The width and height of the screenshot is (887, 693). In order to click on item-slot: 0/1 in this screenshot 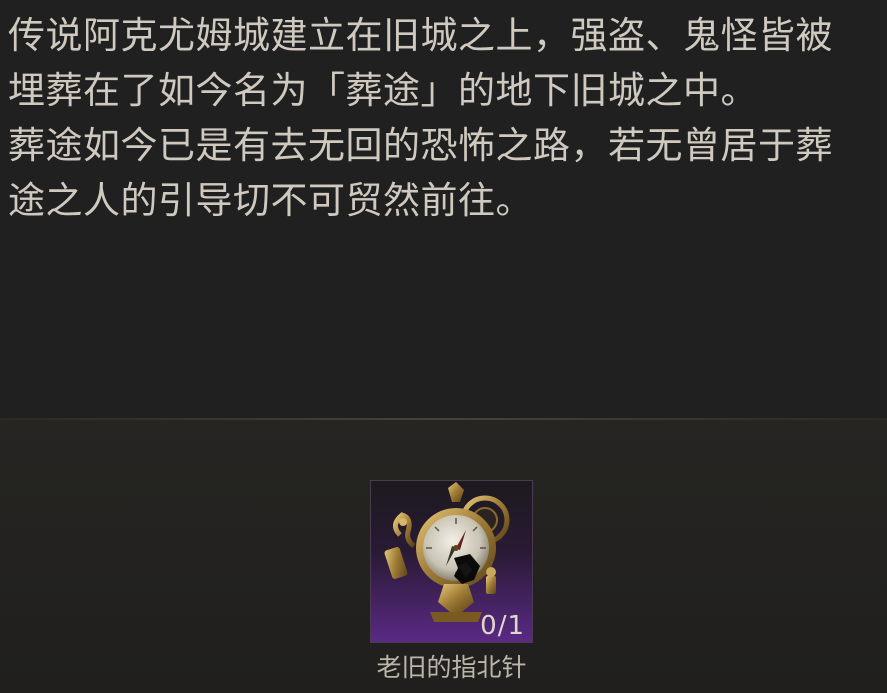, I will do `click(451, 561)`.